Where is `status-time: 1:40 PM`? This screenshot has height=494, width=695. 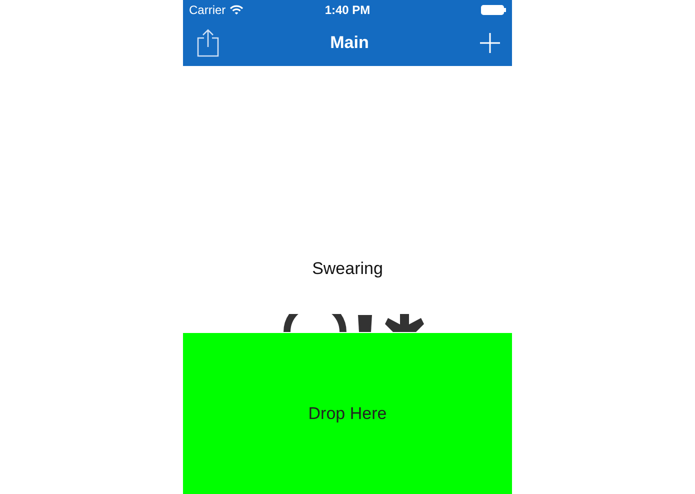 status-time: 1:40 PM is located at coordinates (347, 10).